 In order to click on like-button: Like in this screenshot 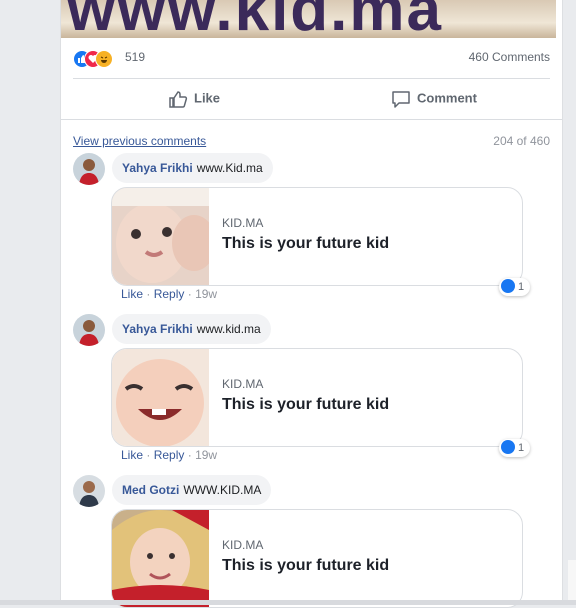, I will do `click(194, 99)`.